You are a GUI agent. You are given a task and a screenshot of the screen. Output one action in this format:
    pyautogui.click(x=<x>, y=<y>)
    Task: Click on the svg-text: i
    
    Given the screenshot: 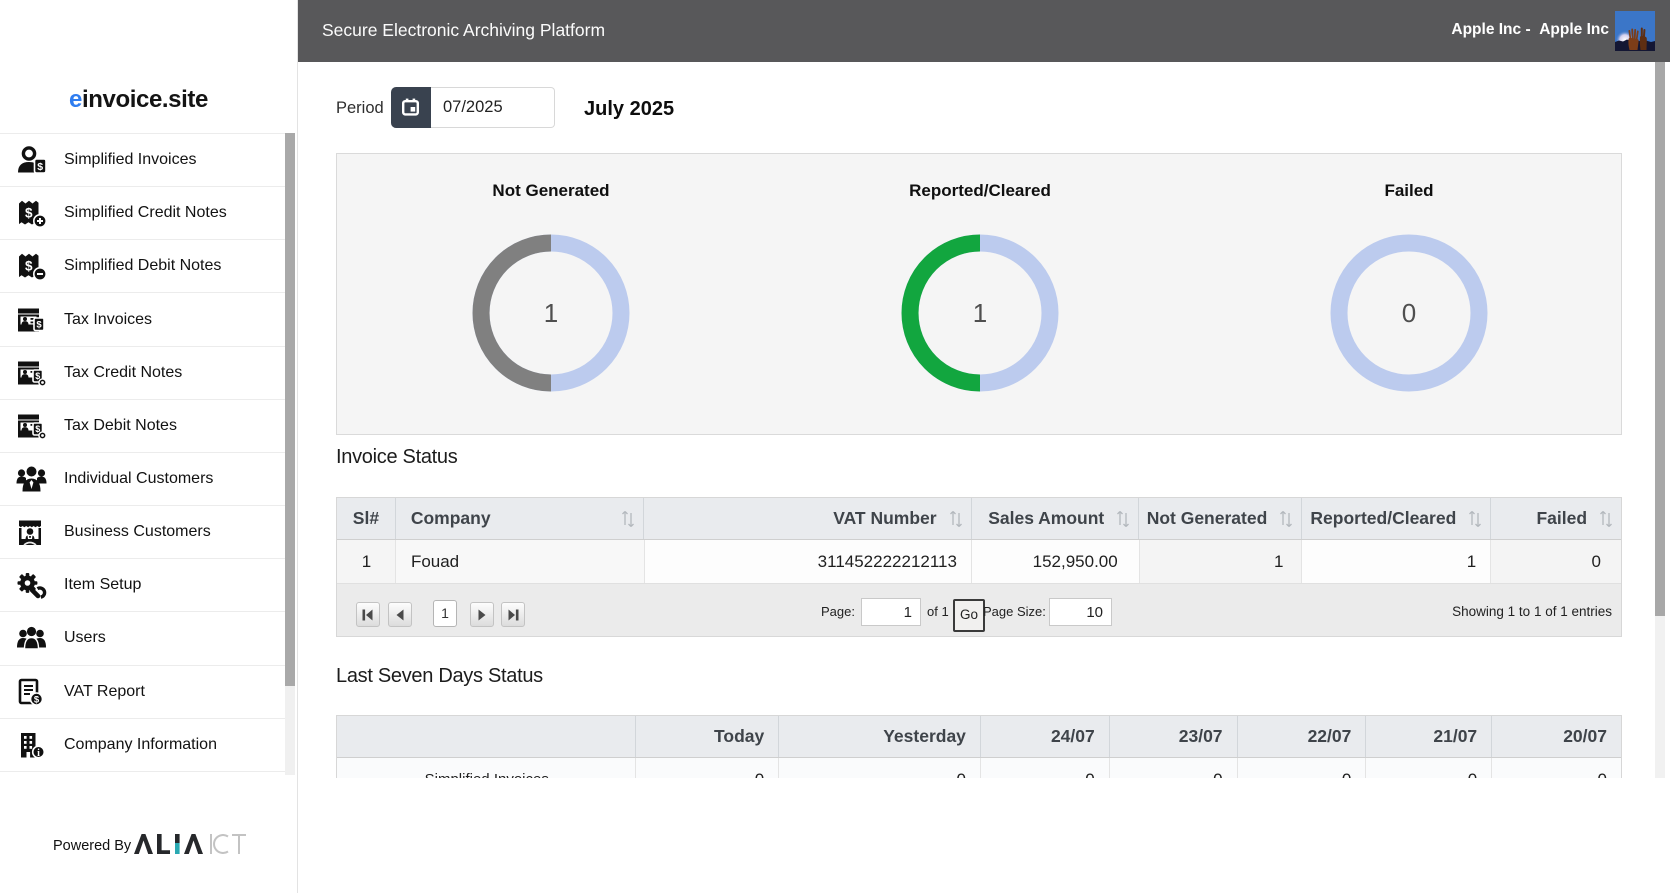 What is the action you would take?
    pyautogui.click(x=38, y=753)
    